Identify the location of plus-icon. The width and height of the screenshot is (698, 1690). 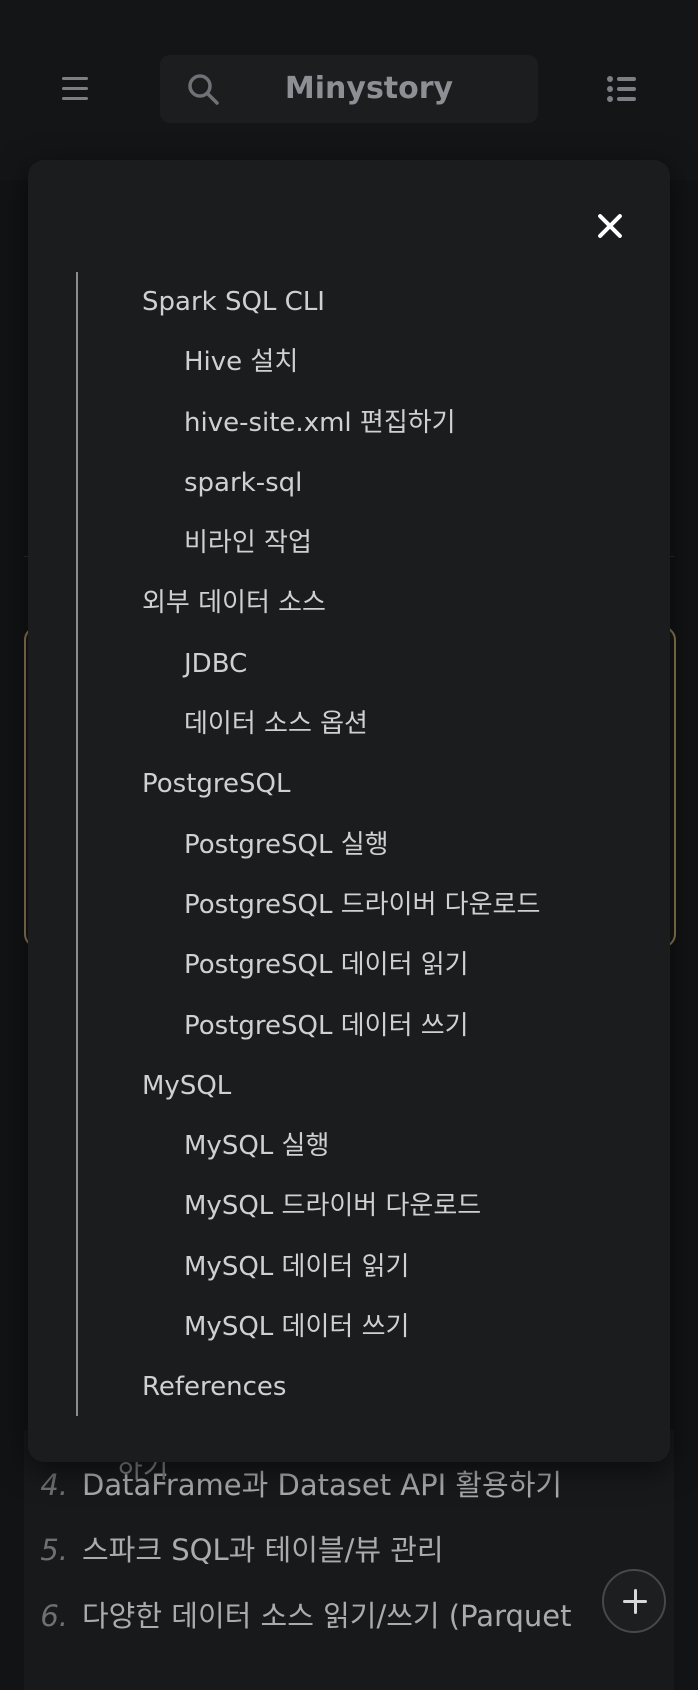
(634, 1601).